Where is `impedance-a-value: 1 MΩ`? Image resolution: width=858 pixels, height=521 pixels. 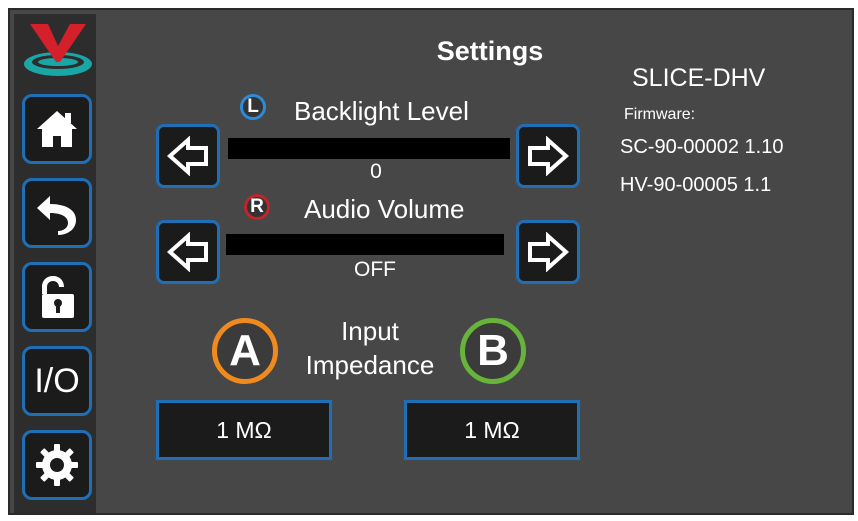
impedance-a-value: 1 MΩ is located at coordinates (244, 429).